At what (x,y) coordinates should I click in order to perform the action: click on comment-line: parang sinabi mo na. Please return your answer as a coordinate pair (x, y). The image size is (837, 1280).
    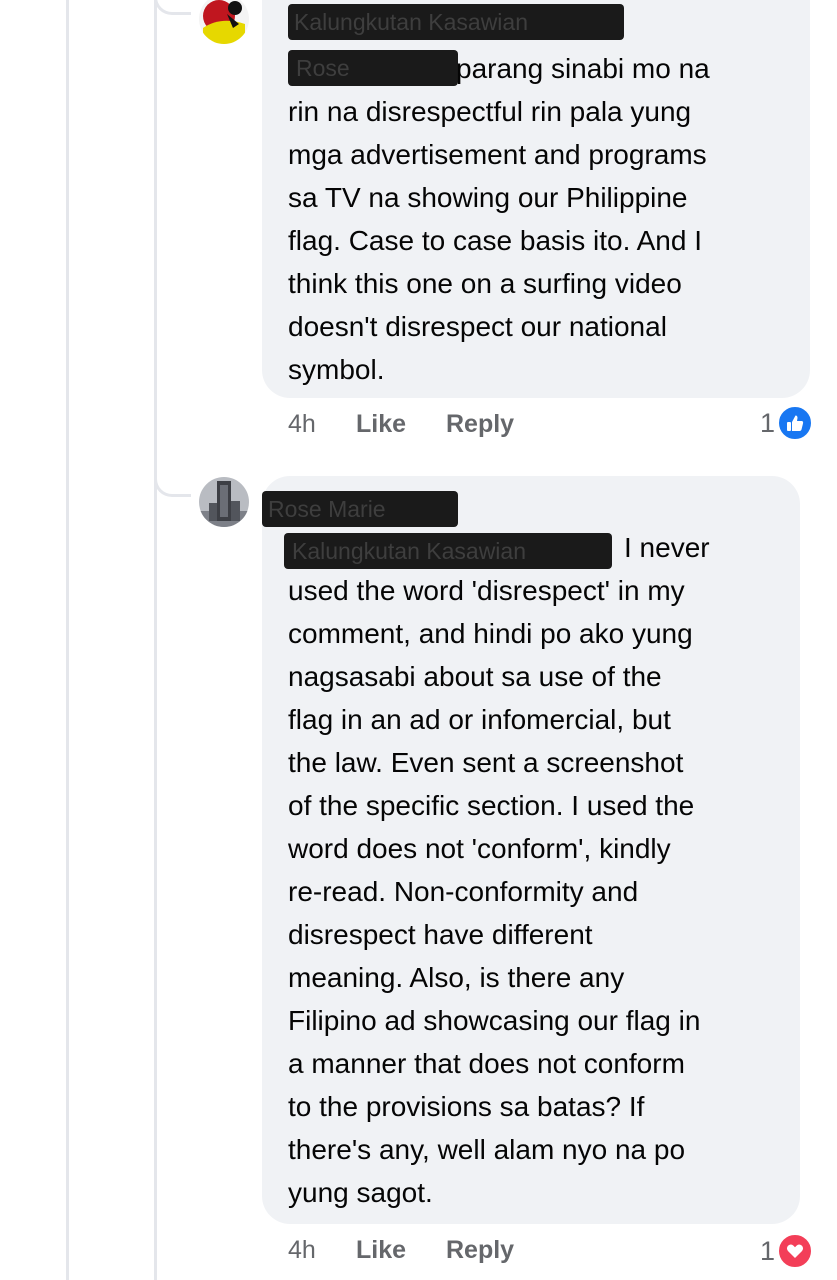
    Looking at the image, I should click on (583, 68).